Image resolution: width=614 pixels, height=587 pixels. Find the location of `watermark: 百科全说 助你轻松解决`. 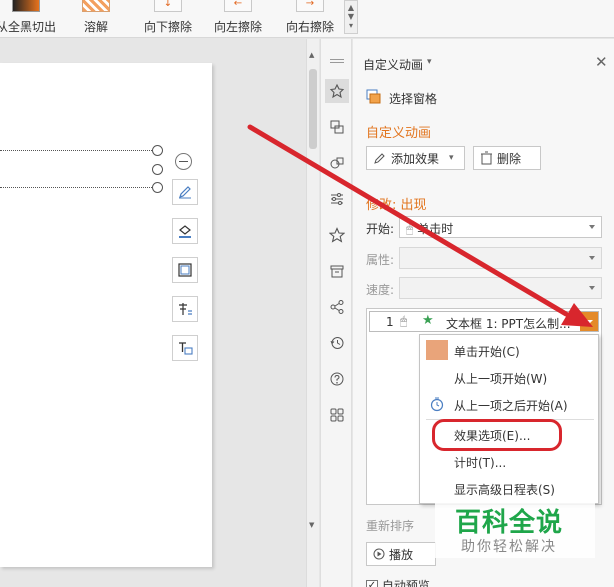

watermark: 百科全说 助你轻松解决 is located at coordinates (515, 527).